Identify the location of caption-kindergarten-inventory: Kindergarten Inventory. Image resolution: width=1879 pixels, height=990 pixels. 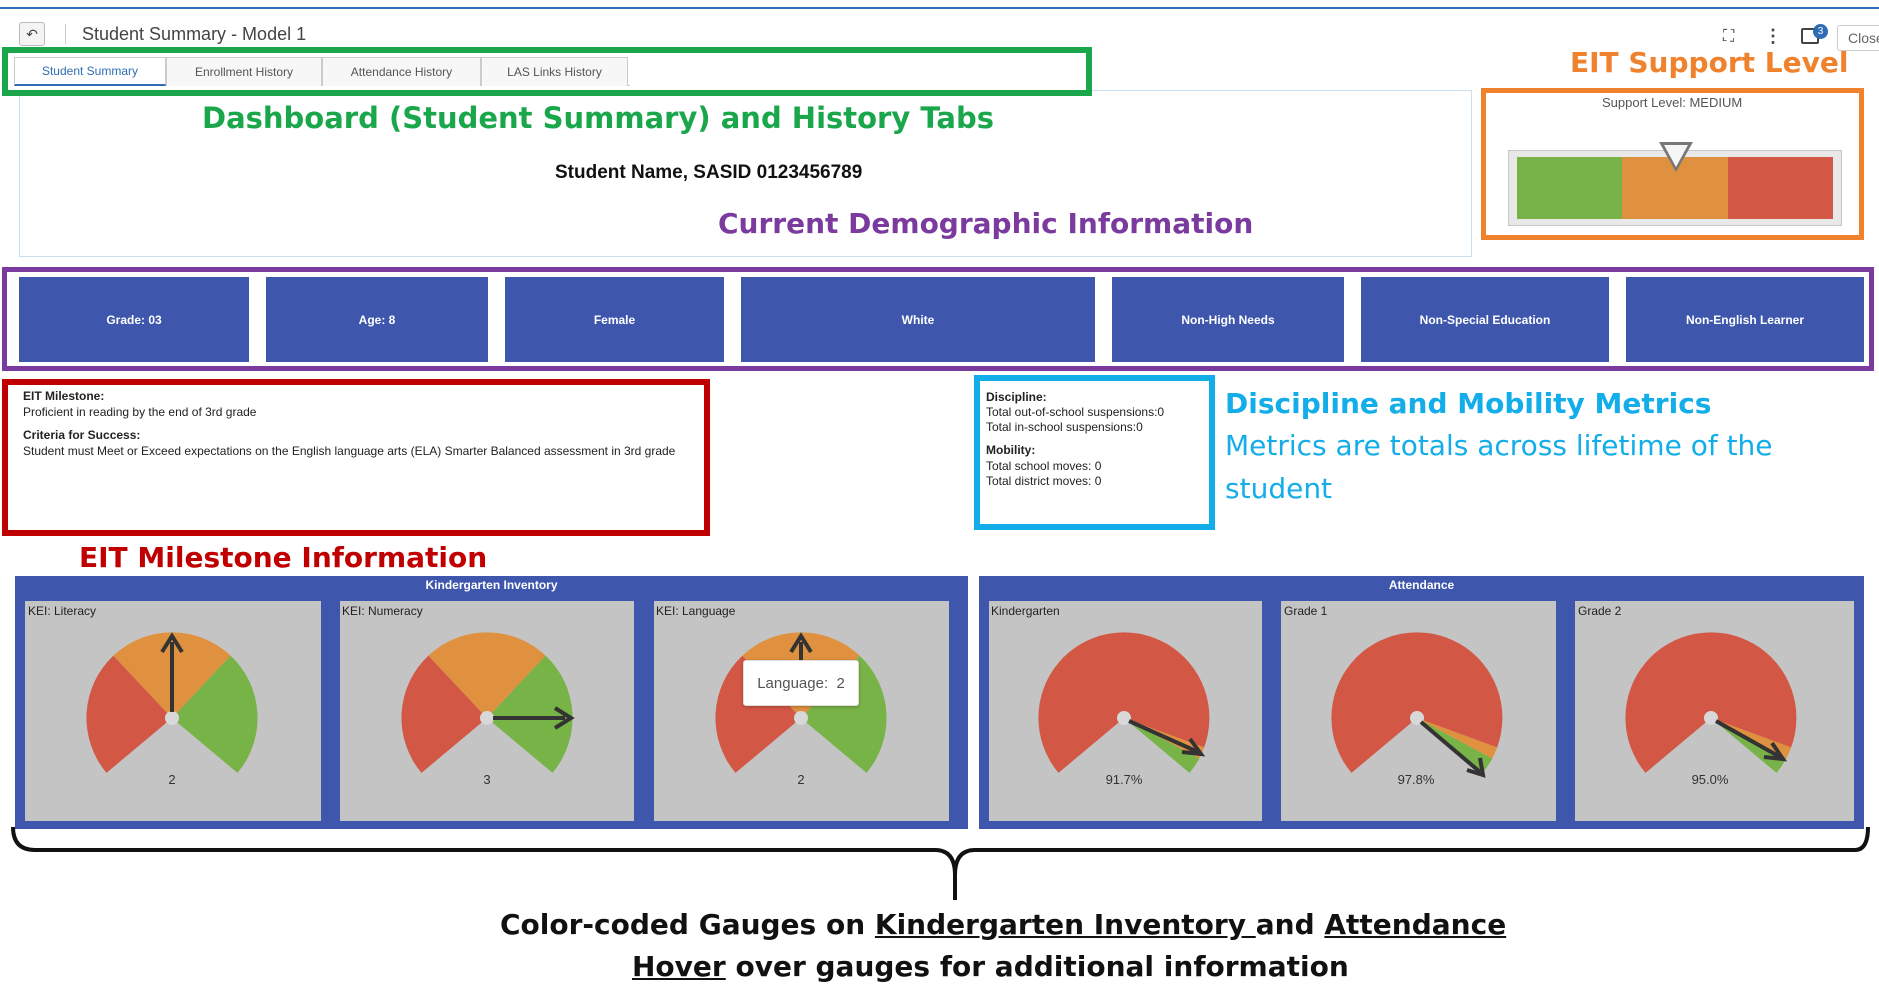
(1065, 924).